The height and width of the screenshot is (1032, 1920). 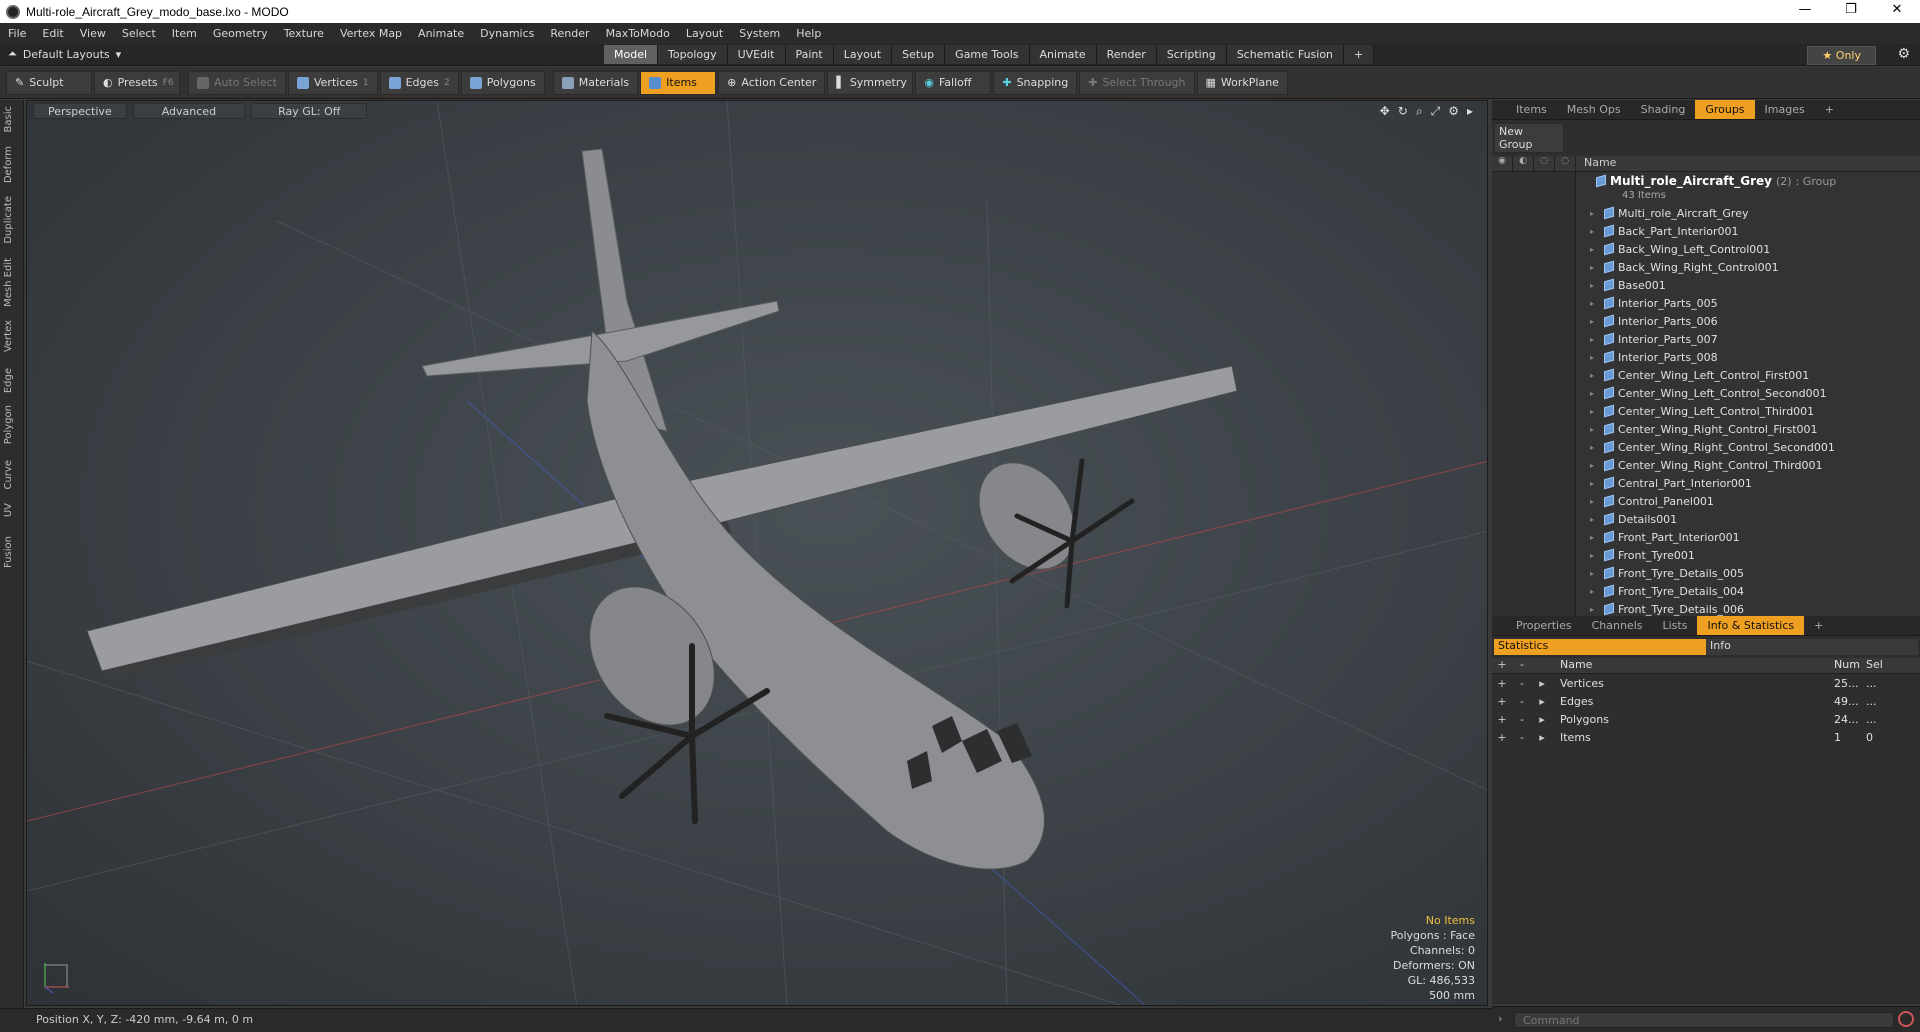 I want to click on menu-system: System, so click(x=759, y=33).